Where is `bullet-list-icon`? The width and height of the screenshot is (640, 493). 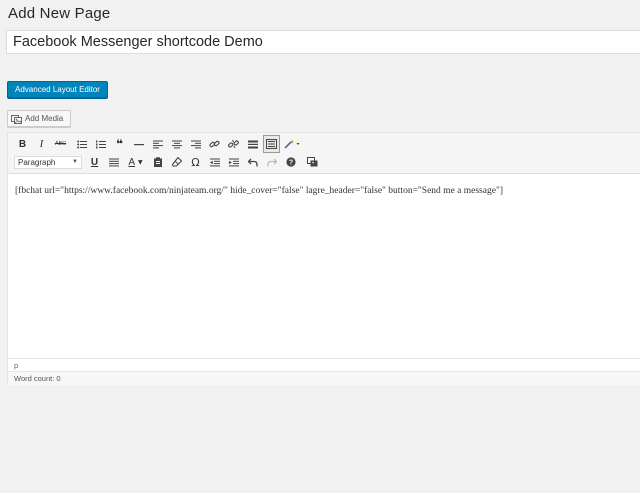
bullet-list-icon is located at coordinates (81, 144).